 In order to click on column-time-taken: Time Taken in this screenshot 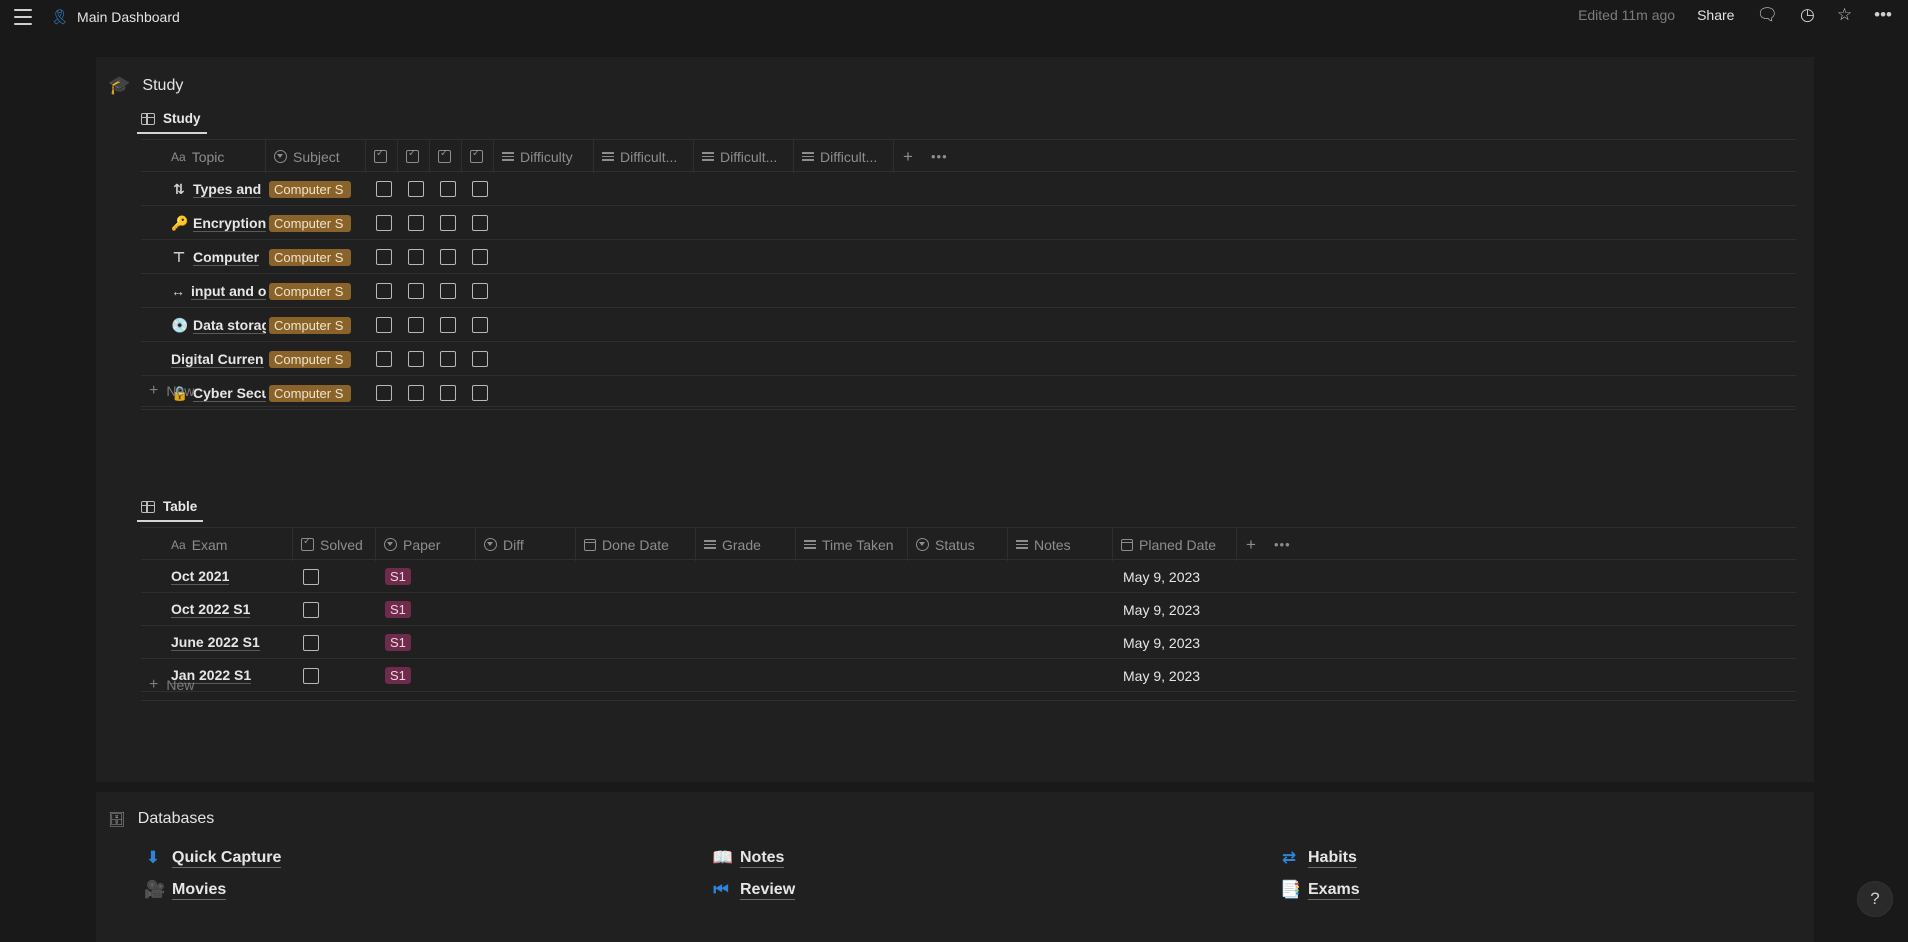, I will do `click(852, 544)`.